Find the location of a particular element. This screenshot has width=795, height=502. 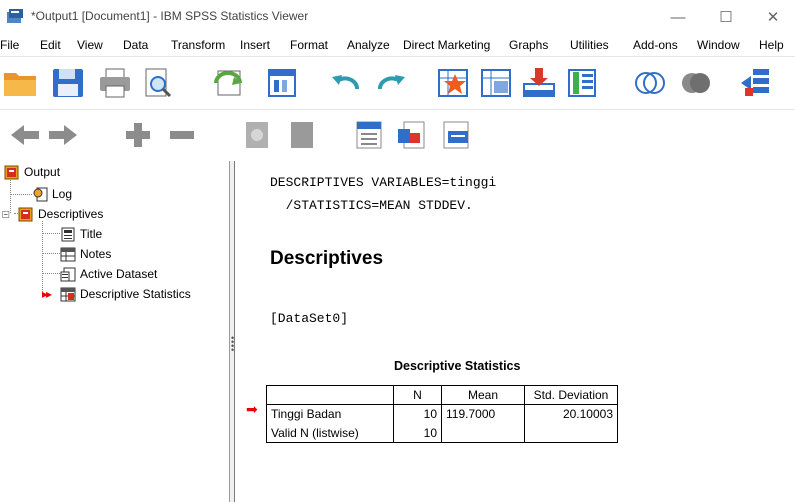

tree-item-notes: Notes is located at coordinates (85, 254).